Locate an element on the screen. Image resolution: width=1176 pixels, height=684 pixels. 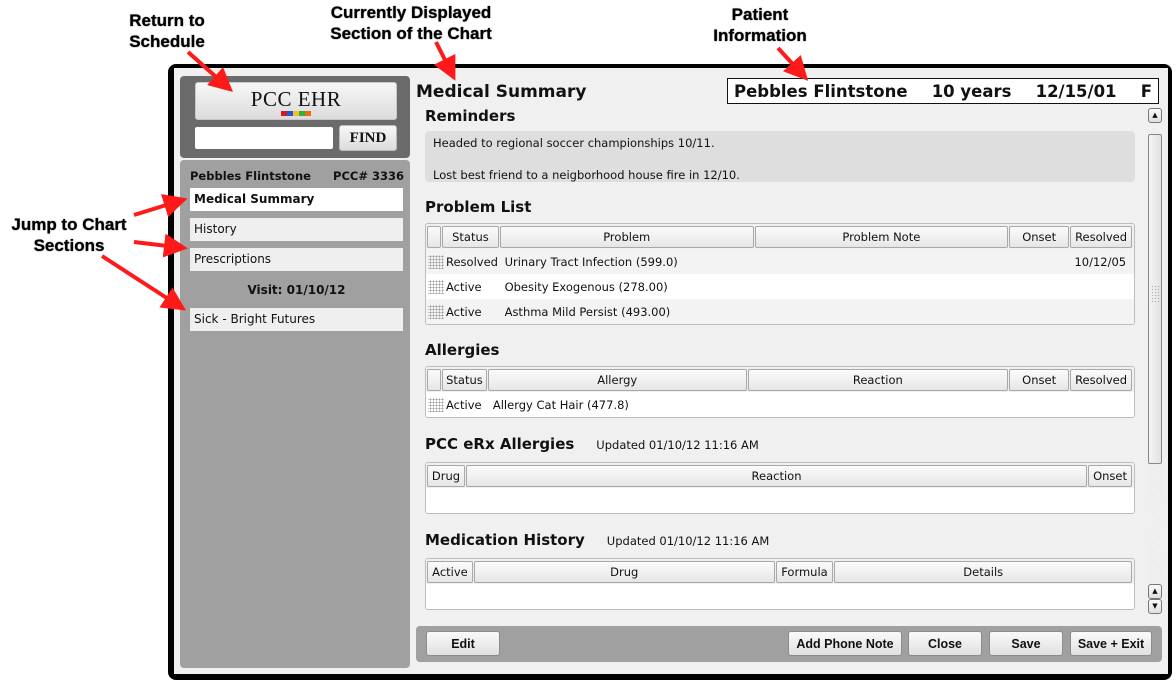
visit-label: Visit: 01/10/12 is located at coordinates (296, 290).